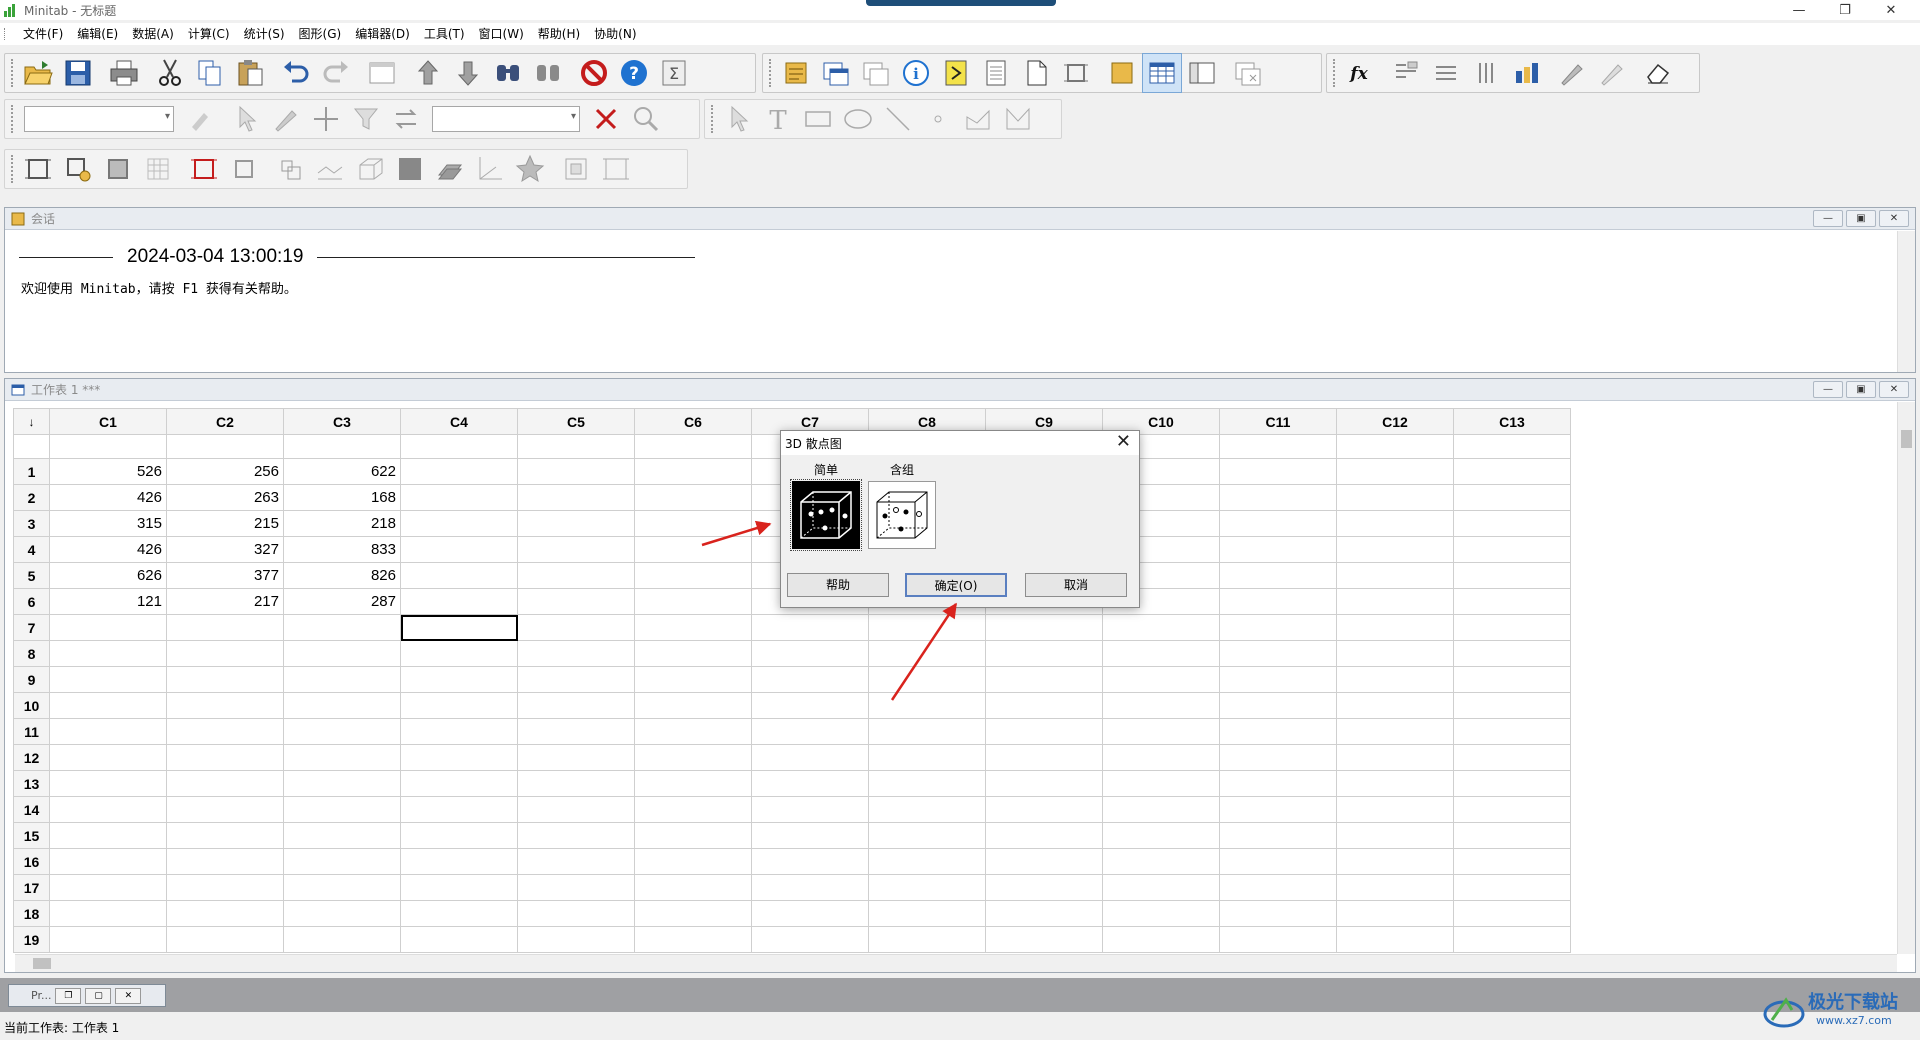 Image resolution: width=1920 pixels, height=1040 pixels. I want to click on grid-cell: 327, so click(225, 549).